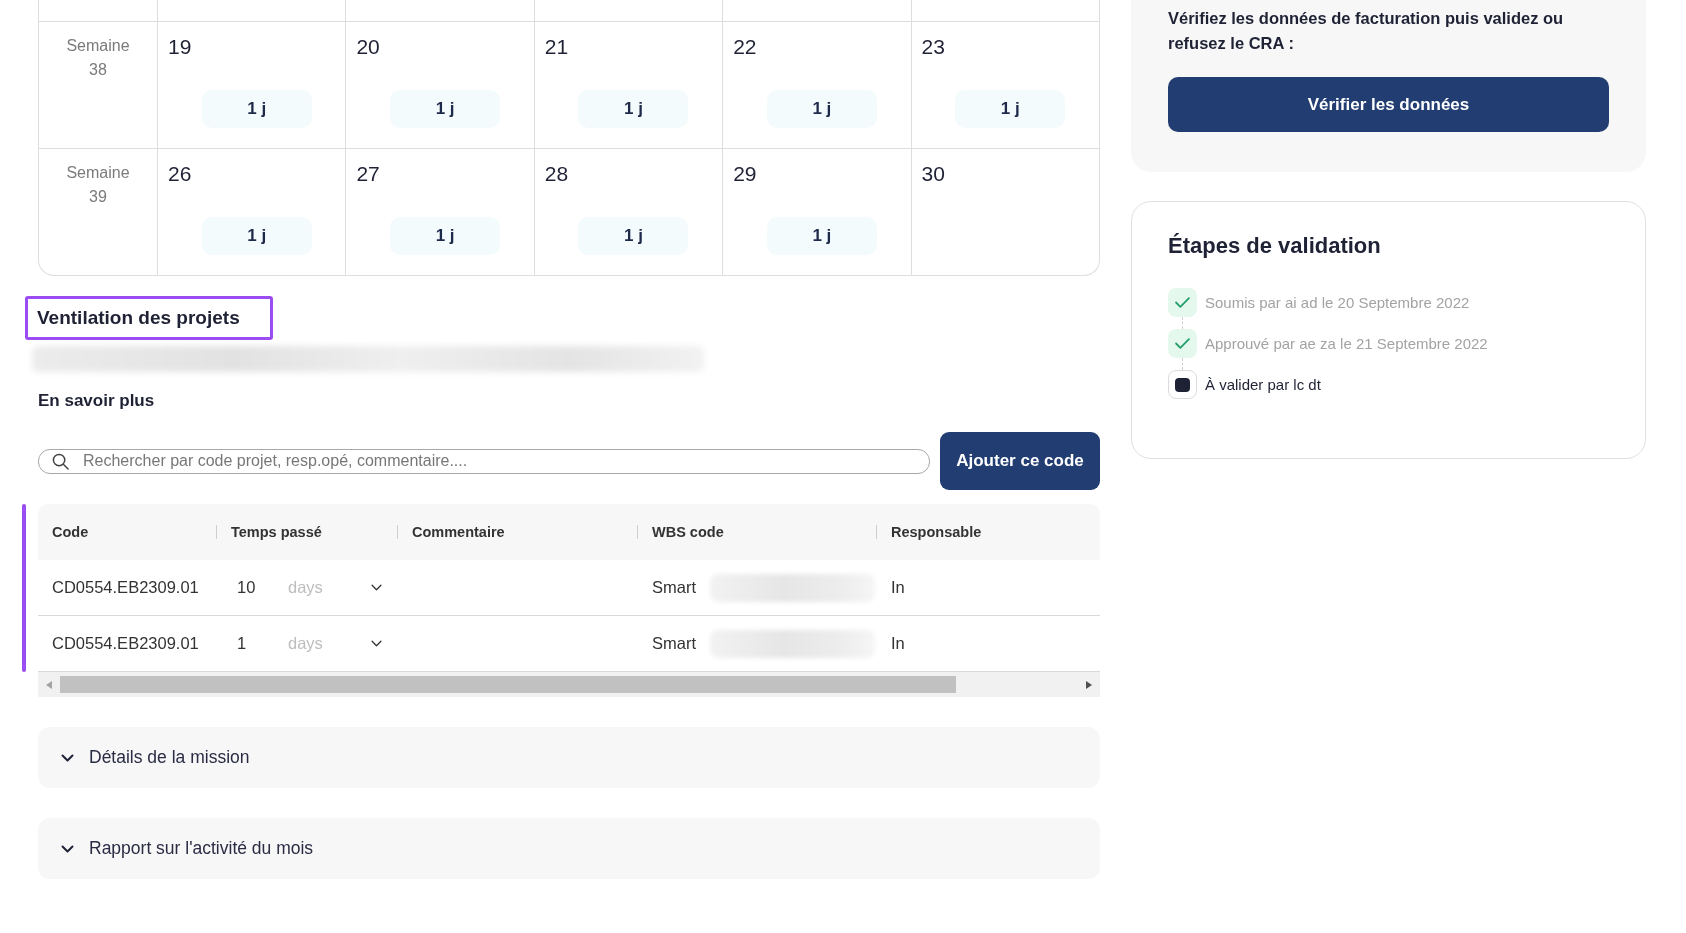 The width and height of the screenshot is (1686, 933). I want to click on verify-button: Vérifier les données, so click(1388, 104).